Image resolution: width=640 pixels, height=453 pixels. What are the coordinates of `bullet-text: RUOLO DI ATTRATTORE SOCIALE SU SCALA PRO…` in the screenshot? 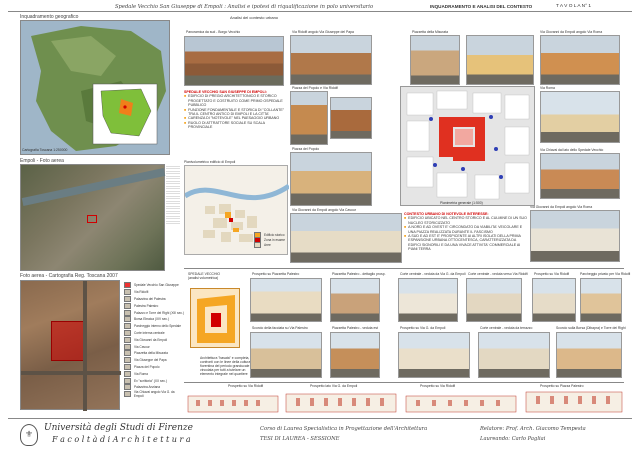 It's located at (226, 125).